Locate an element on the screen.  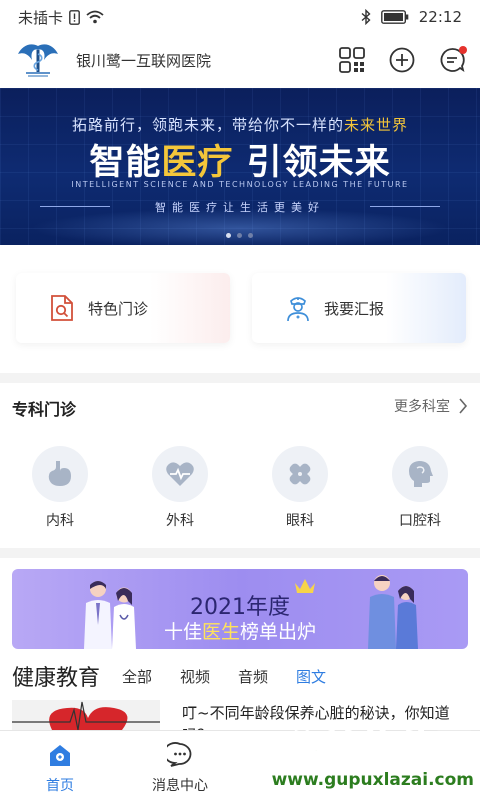
banner-rule-right is located at coordinates (405, 206).